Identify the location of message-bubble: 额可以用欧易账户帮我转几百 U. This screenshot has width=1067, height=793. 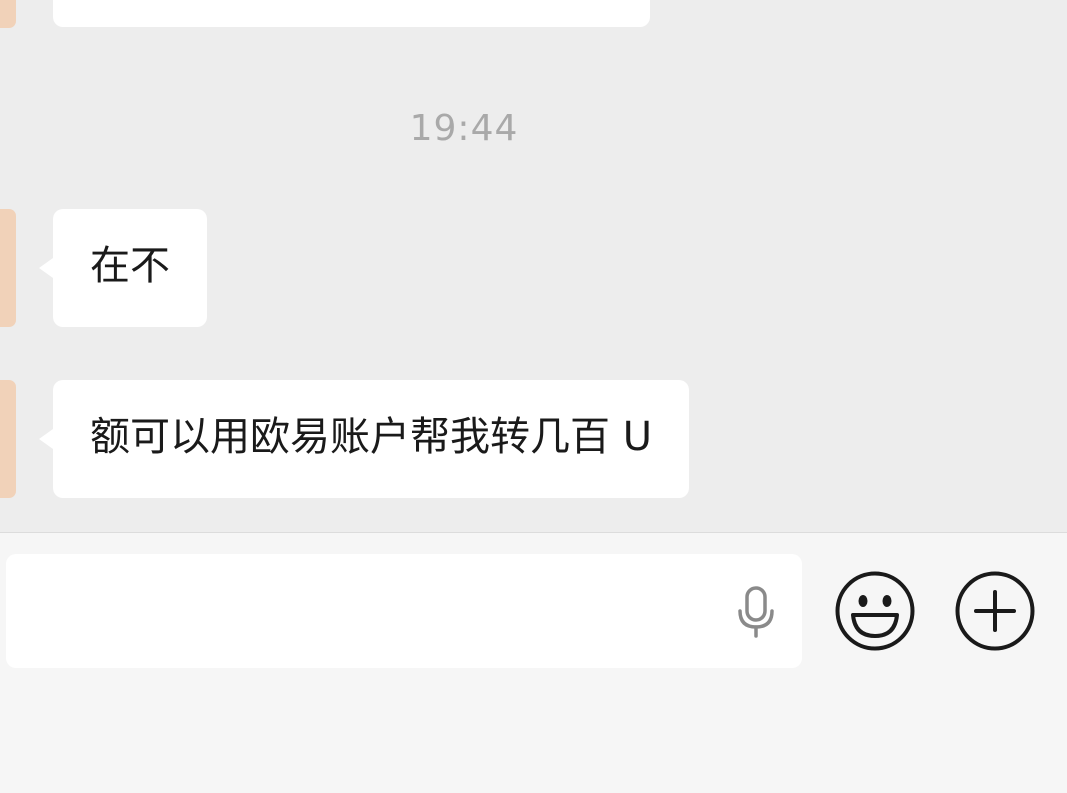
(364, 439).